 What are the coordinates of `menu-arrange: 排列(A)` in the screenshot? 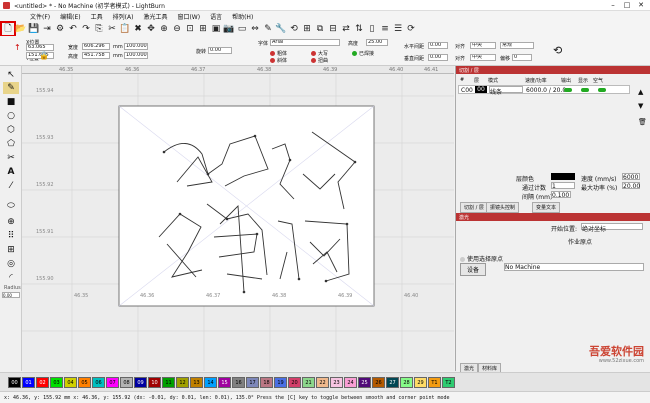 It's located at (123, 16).